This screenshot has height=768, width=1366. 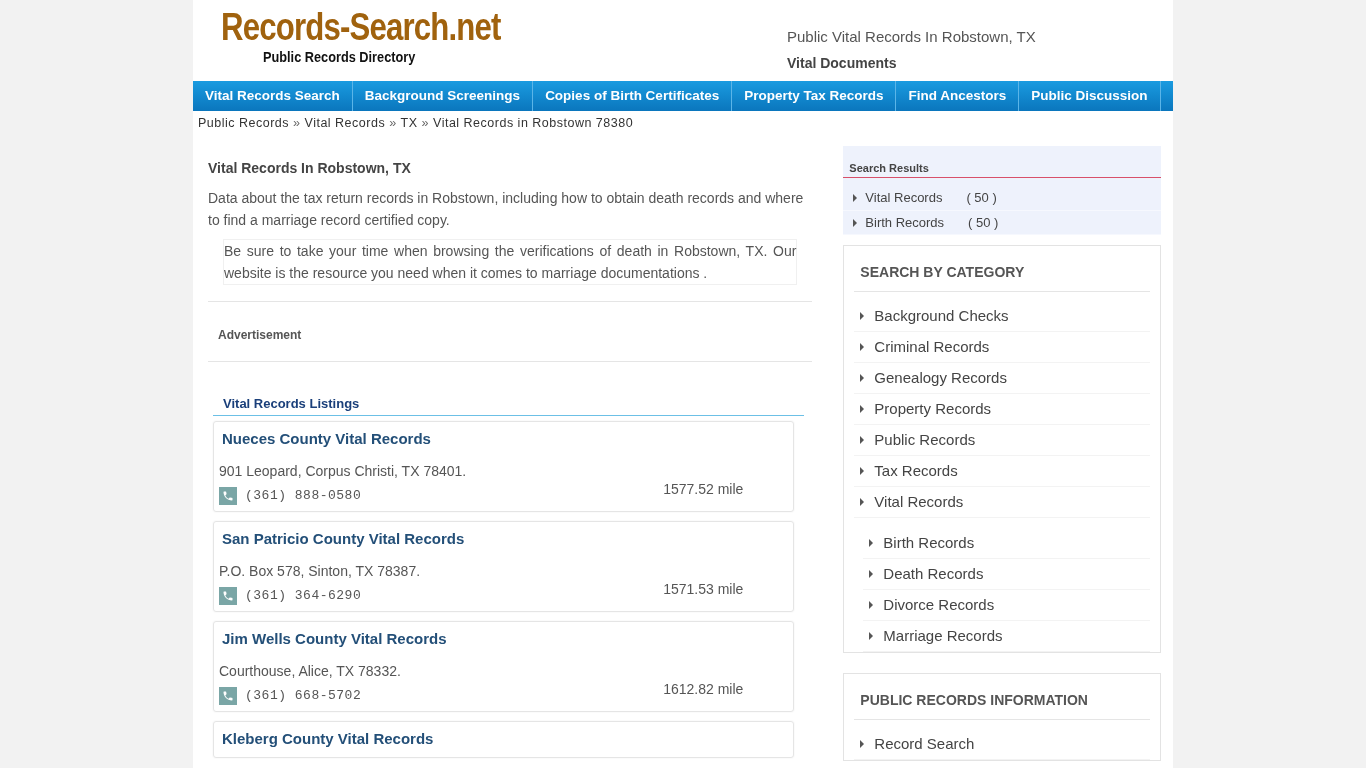 I want to click on article-heading: Vital Records In Robstown, TX, so click(x=310, y=168).